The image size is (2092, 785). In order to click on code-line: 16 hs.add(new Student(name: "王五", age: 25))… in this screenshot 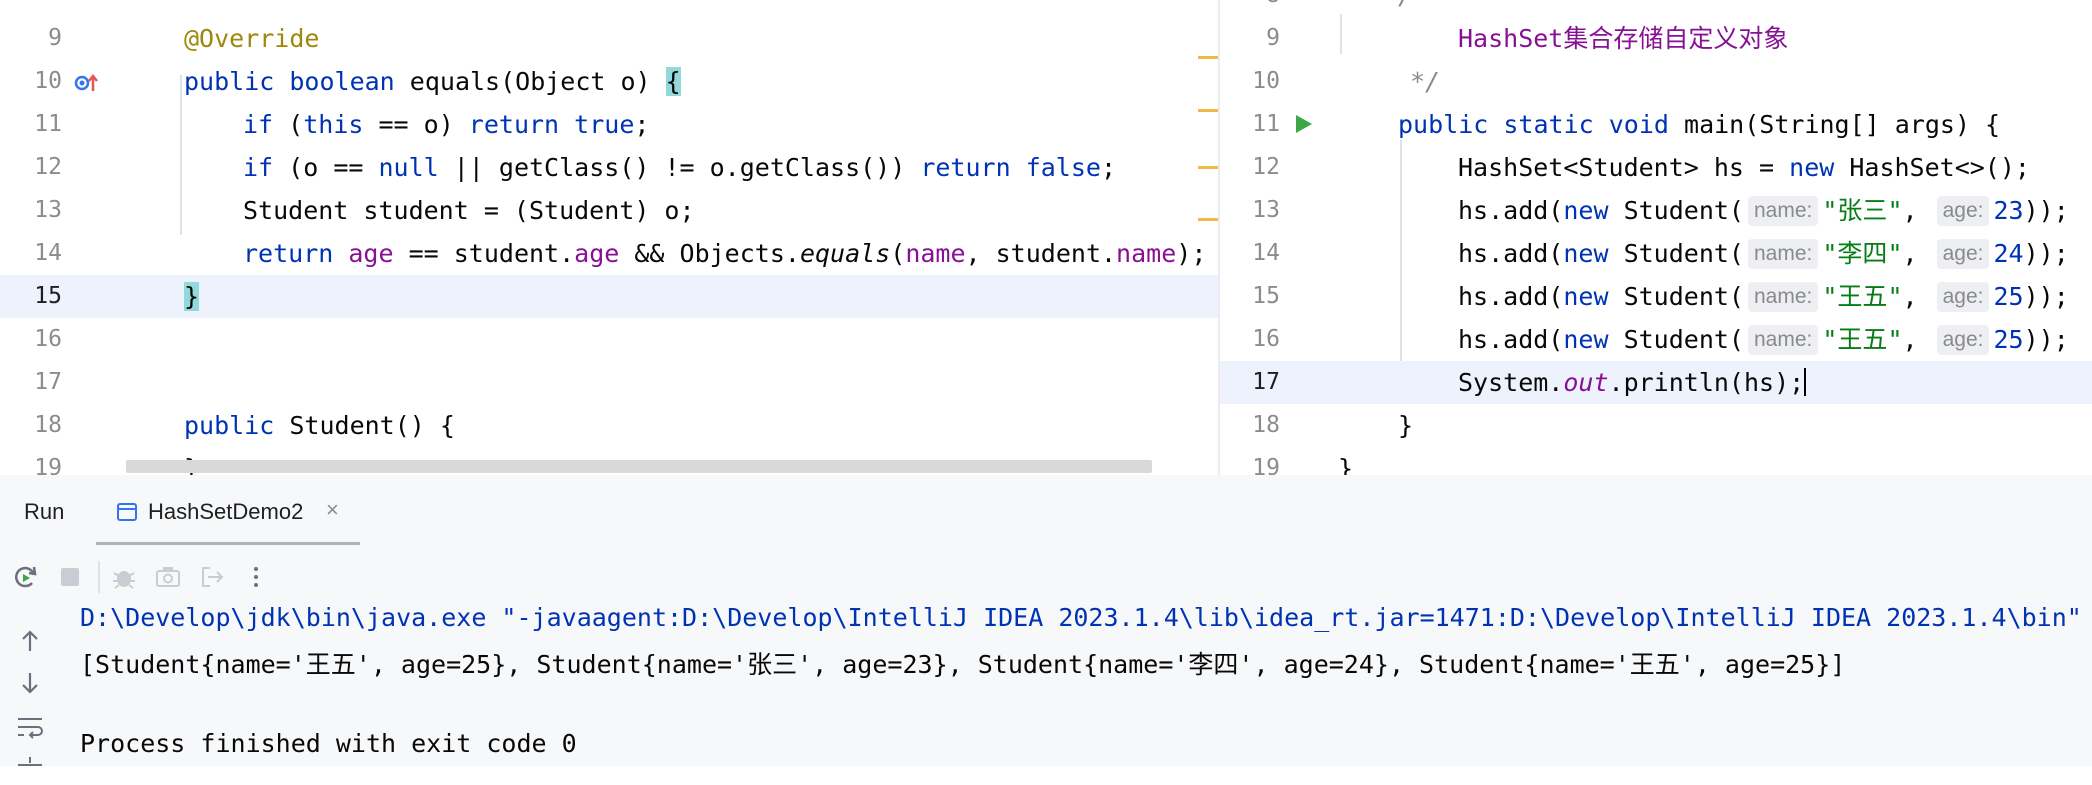, I will do `click(1656, 339)`.